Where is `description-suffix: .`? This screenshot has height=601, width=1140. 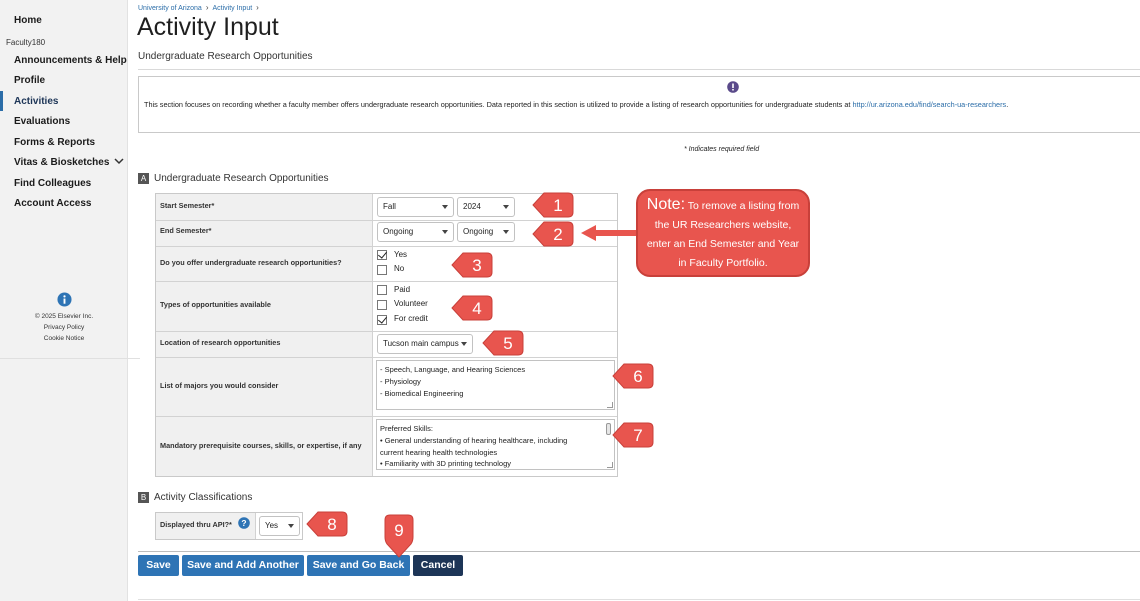
description-suffix: . is located at coordinates (1007, 104).